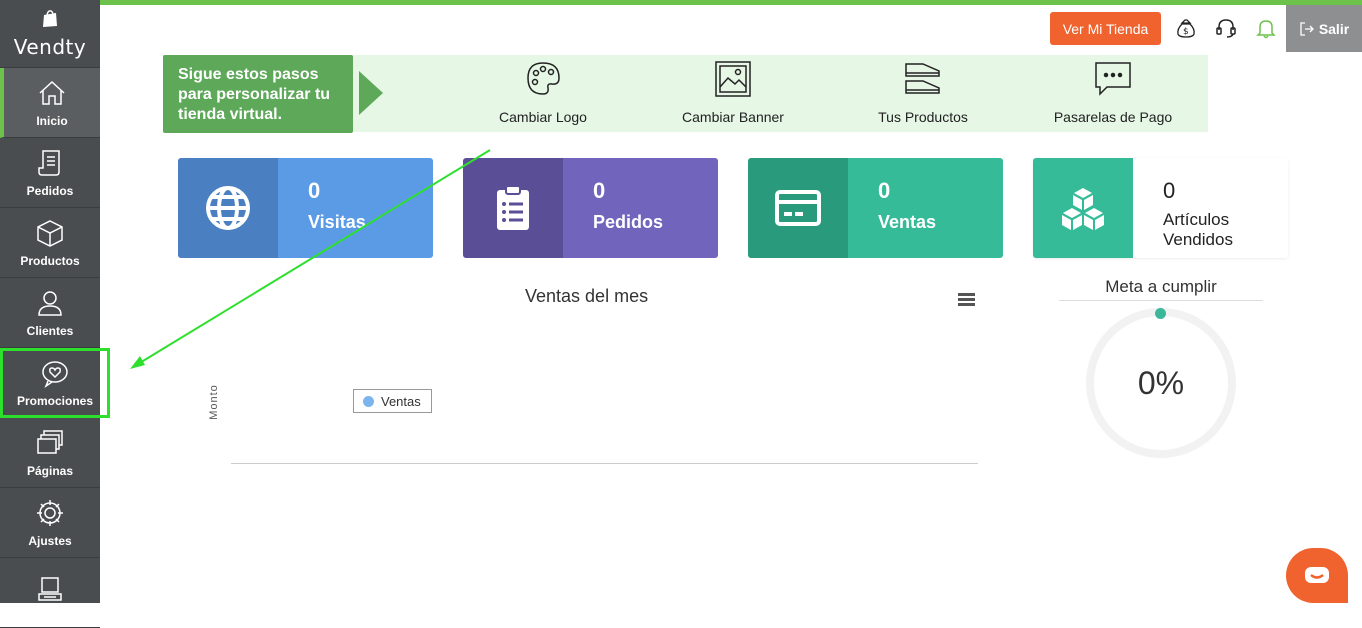 The height and width of the screenshot is (628, 1362). What do you see at coordinates (50, 303) in the screenshot?
I see `user-icon` at bounding box center [50, 303].